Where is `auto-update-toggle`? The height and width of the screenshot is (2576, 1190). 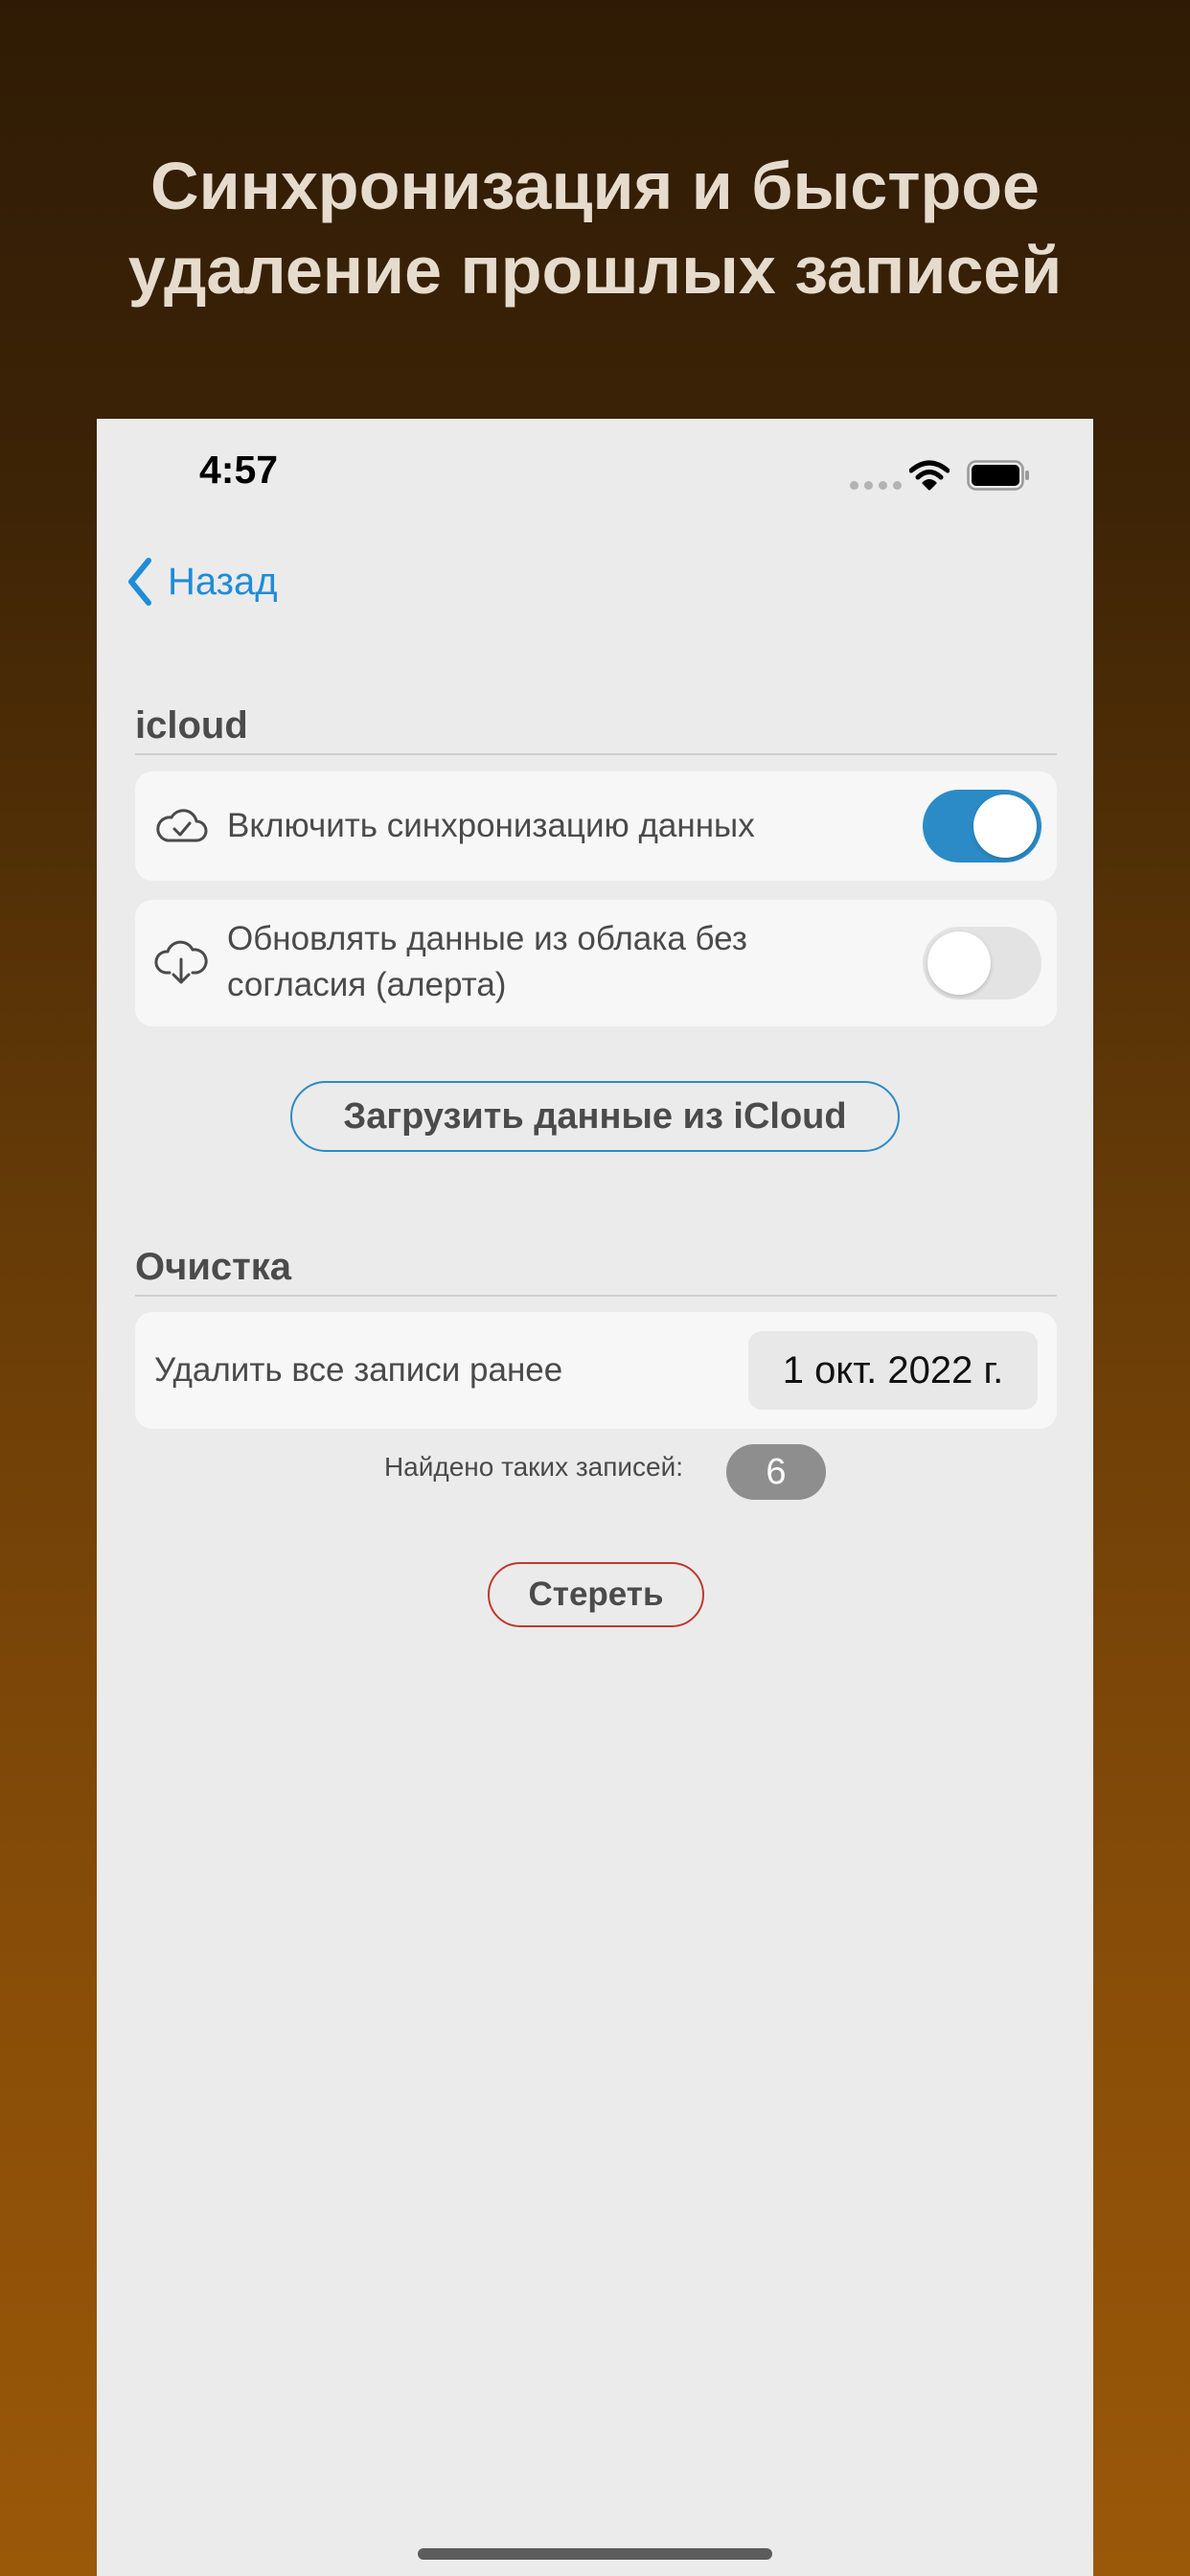 auto-update-toggle is located at coordinates (982, 963).